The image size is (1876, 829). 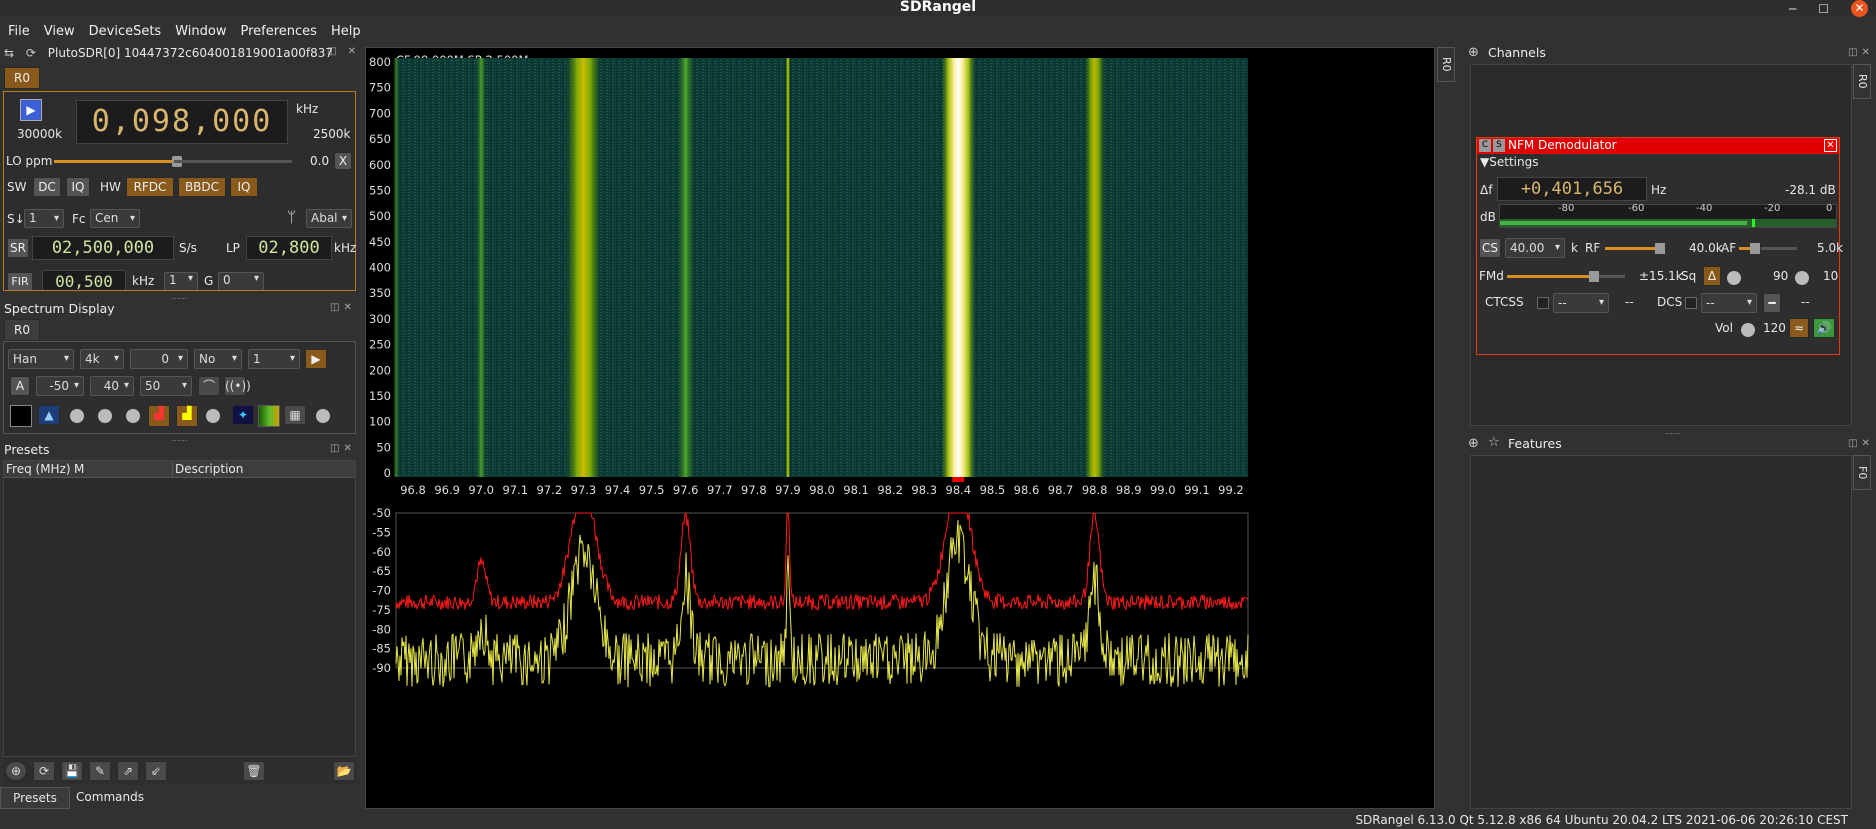 I want to click on channels-side-tab-r0: R0, so click(x=1862, y=81).